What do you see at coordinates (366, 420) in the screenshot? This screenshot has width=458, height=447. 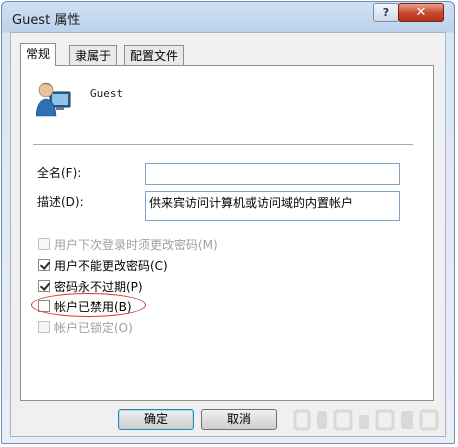 I see `watermark-logo` at bounding box center [366, 420].